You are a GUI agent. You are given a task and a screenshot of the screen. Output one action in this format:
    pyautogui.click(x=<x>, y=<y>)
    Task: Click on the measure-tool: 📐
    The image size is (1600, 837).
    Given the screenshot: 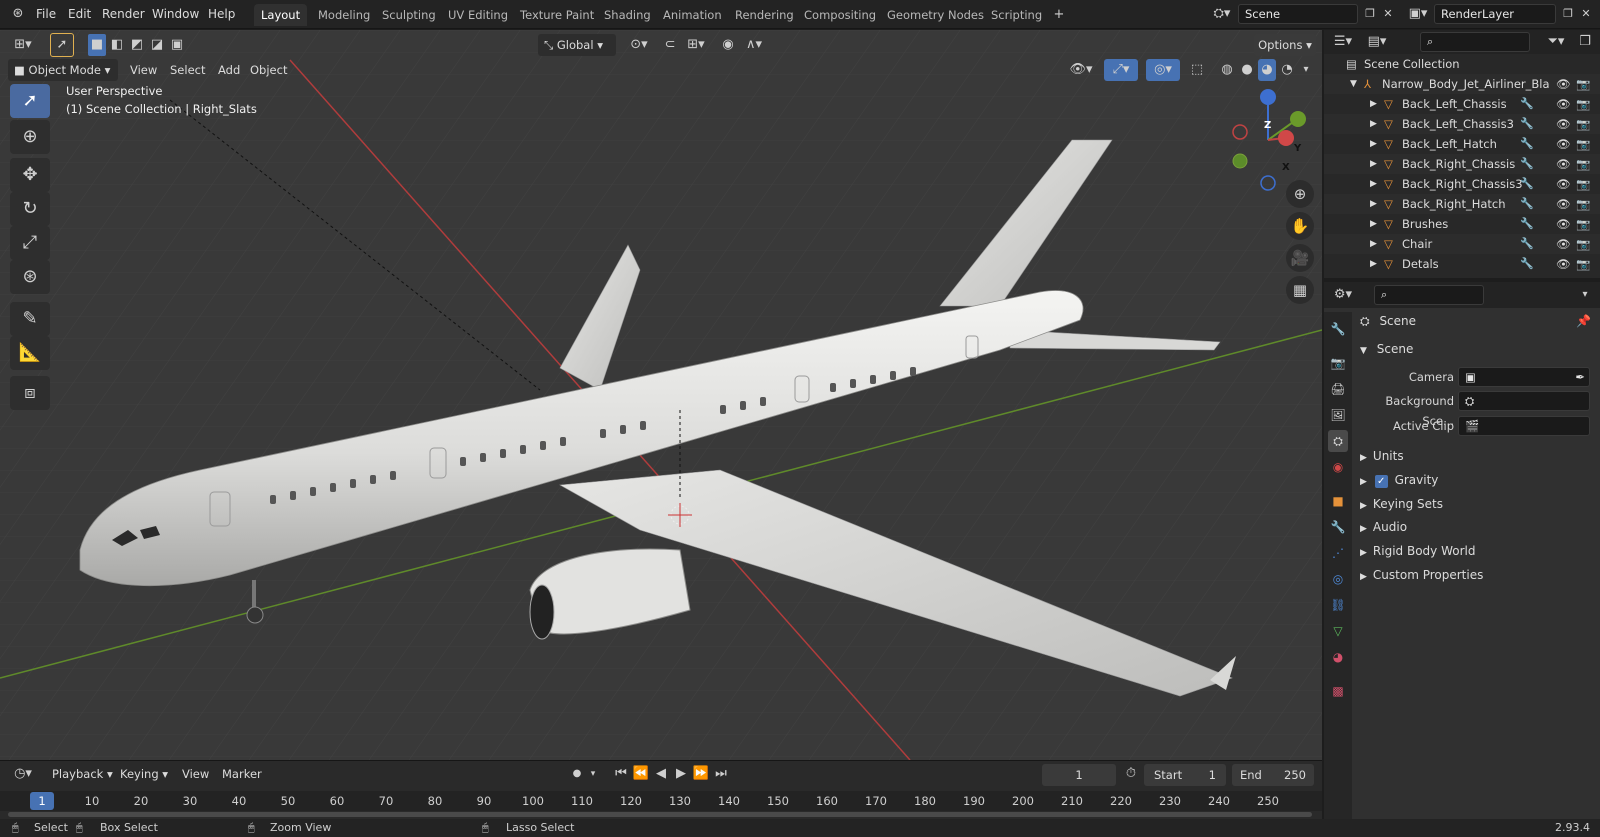 What is the action you would take?
    pyautogui.click(x=30, y=353)
    